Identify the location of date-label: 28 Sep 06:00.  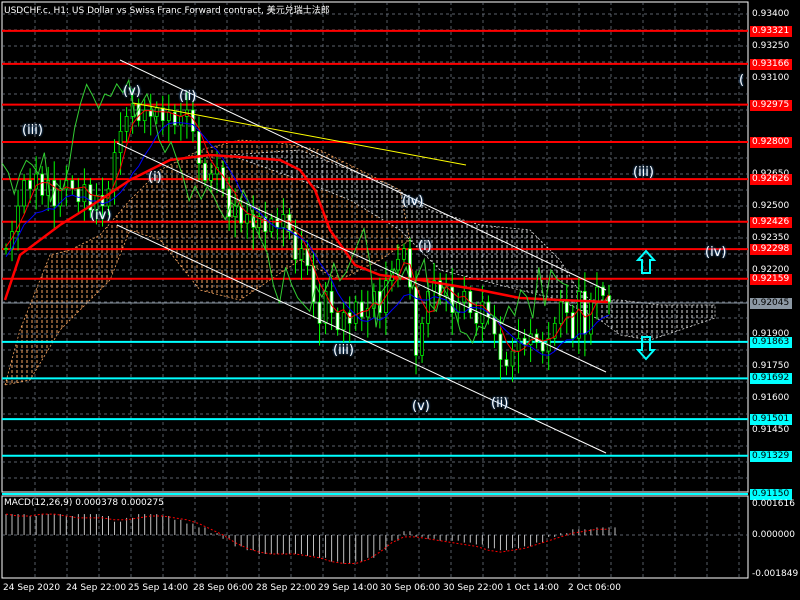
(223, 588).